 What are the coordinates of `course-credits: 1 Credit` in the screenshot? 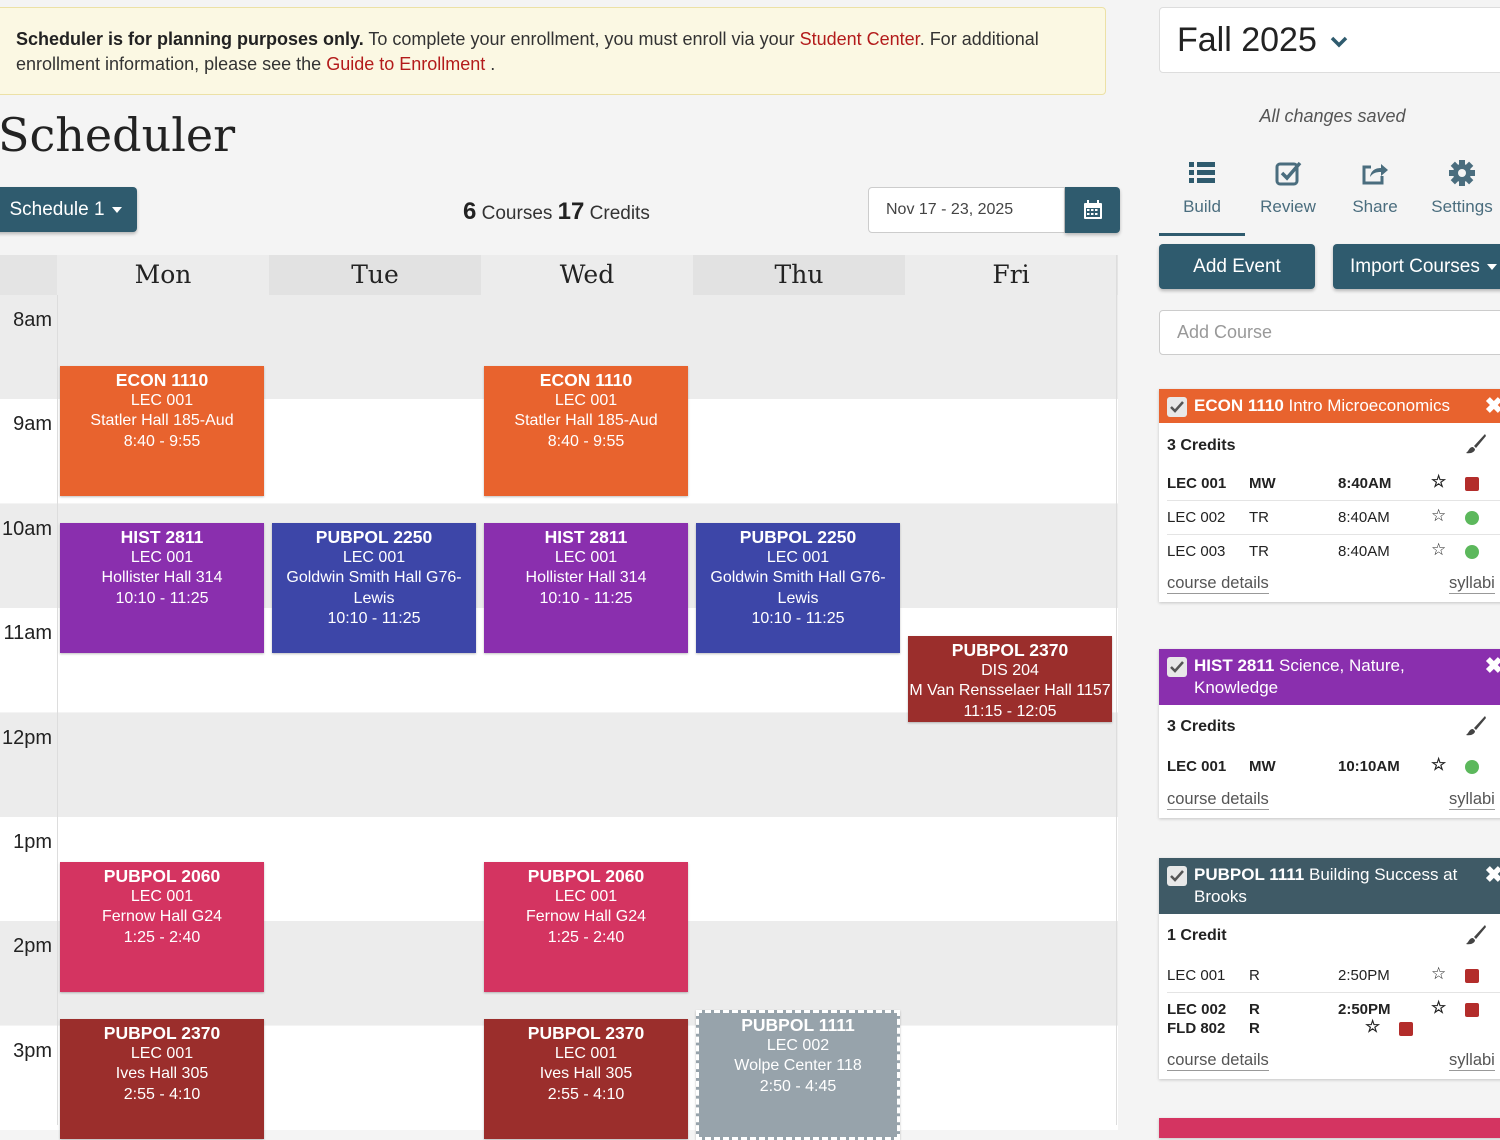 It's located at (1329, 931).